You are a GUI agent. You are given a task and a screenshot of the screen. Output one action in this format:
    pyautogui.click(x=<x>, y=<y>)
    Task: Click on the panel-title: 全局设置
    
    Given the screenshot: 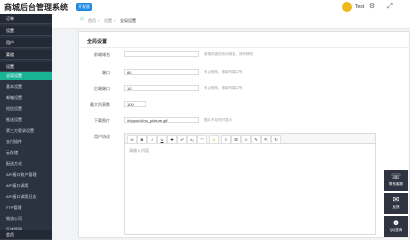 What is the action you would take?
    pyautogui.click(x=97, y=42)
    